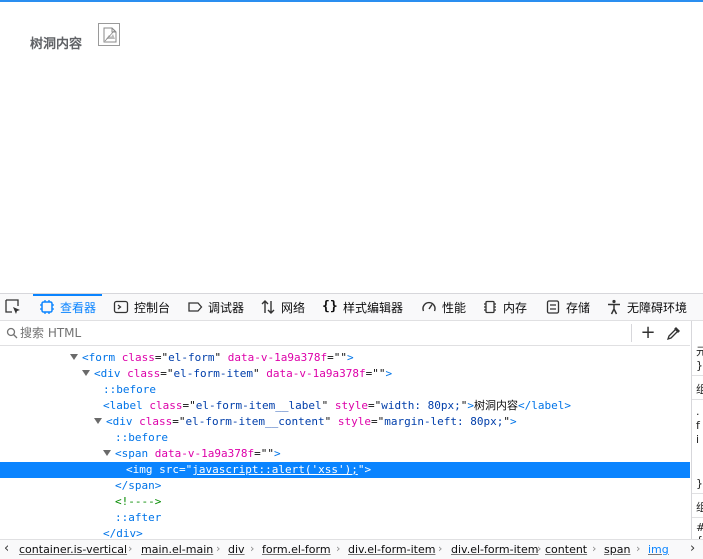 This screenshot has height=559, width=703. I want to click on network-icon, so click(268, 307).